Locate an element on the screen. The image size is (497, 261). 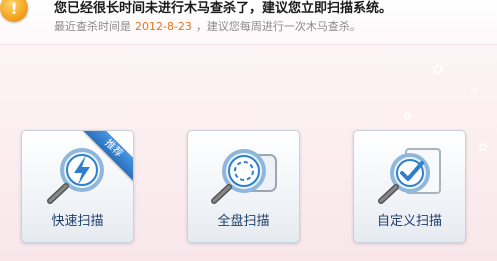
last-scan-info: 最近查杀时间是 2012-8-23 ，建议您每周进行一次木马查杀。 is located at coordinates (207, 27).